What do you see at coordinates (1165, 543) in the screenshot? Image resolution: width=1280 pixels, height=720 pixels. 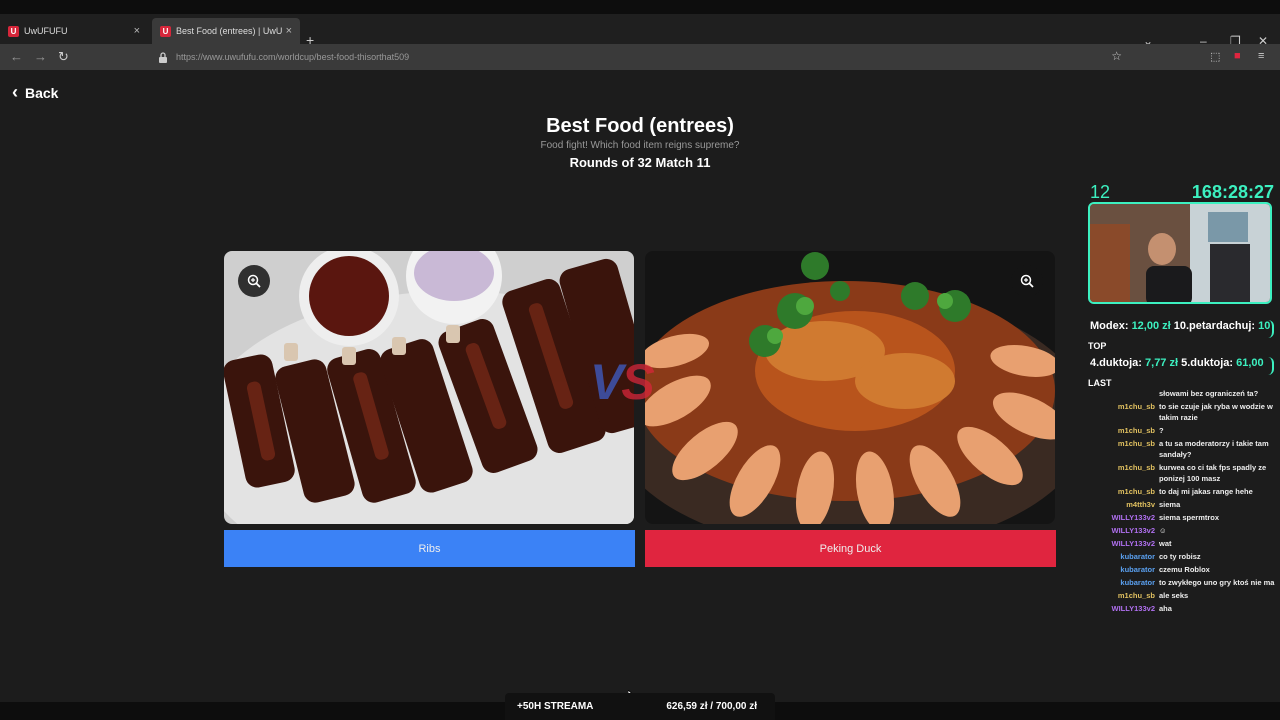 I see `chat-text: wat` at bounding box center [1165, 543].